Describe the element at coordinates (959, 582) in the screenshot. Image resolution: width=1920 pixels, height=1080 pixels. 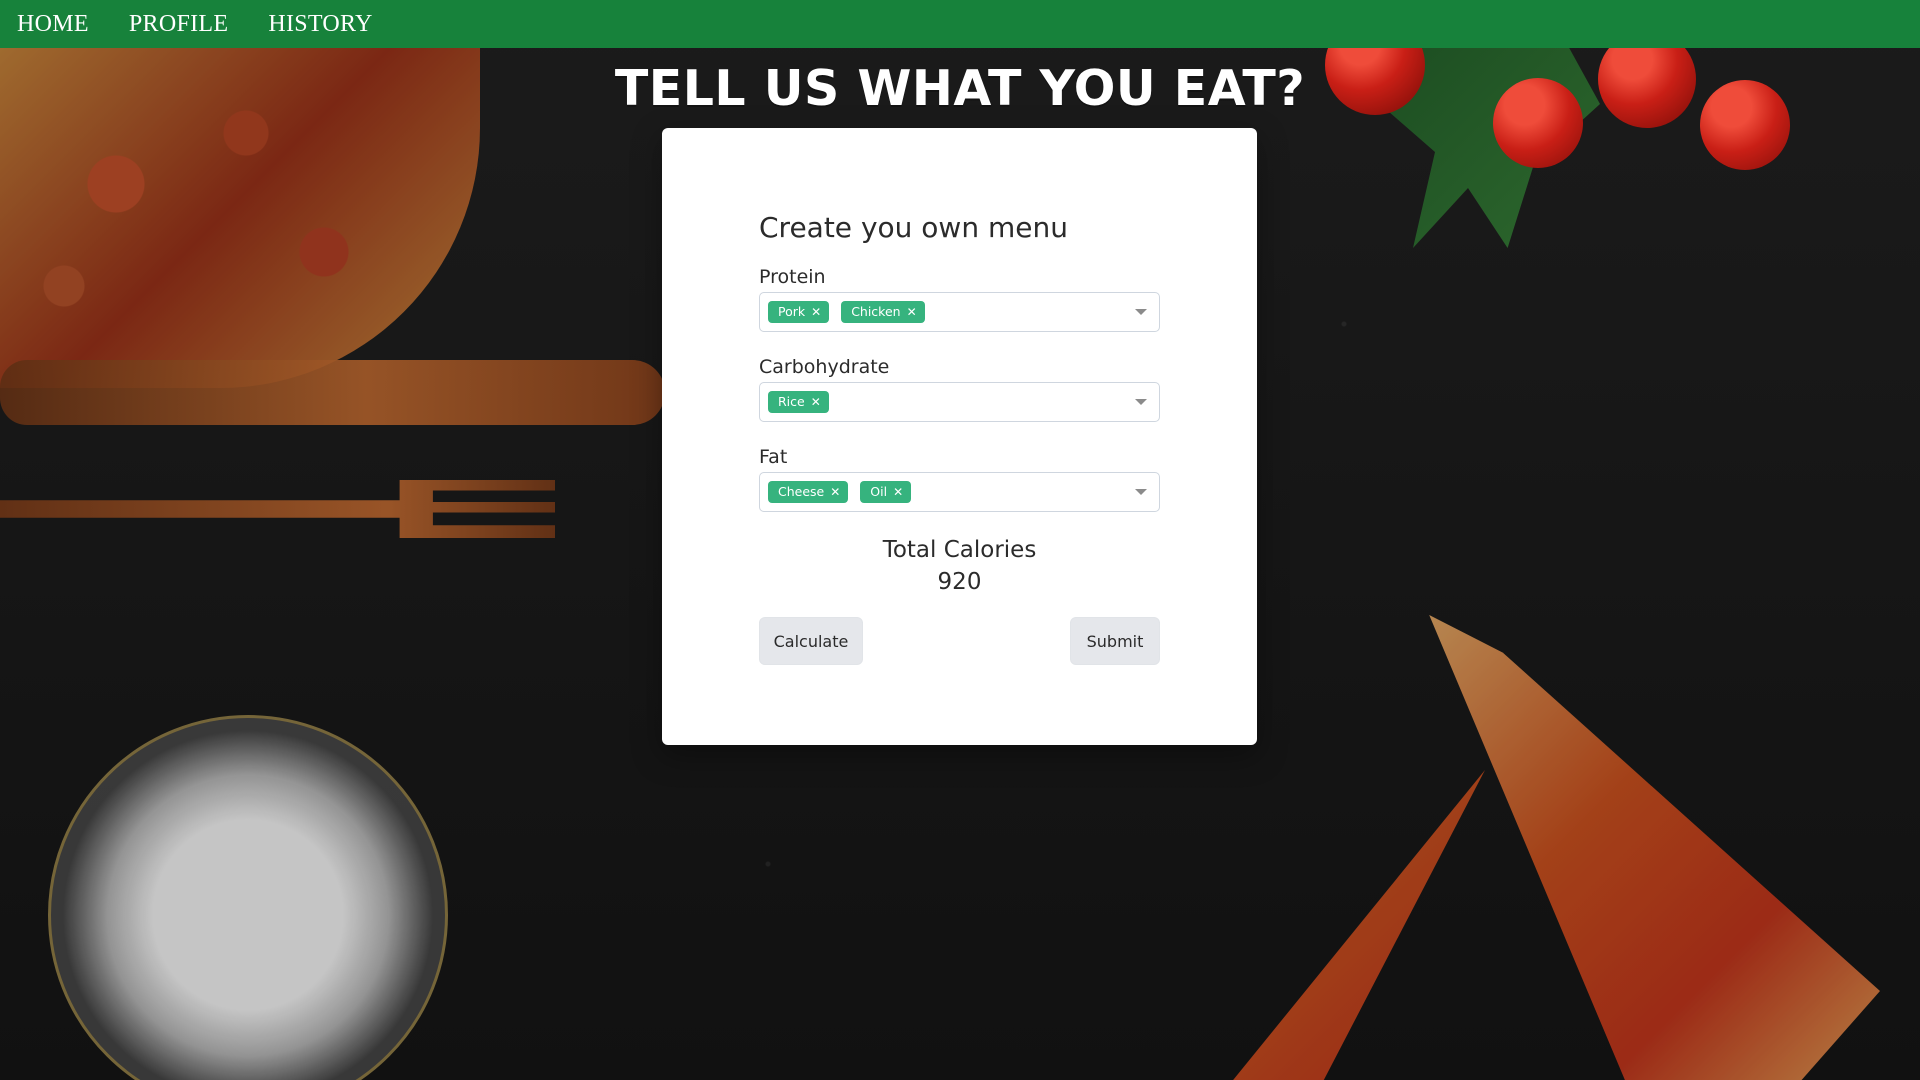
I see `total-calories-value: 920` at that location.